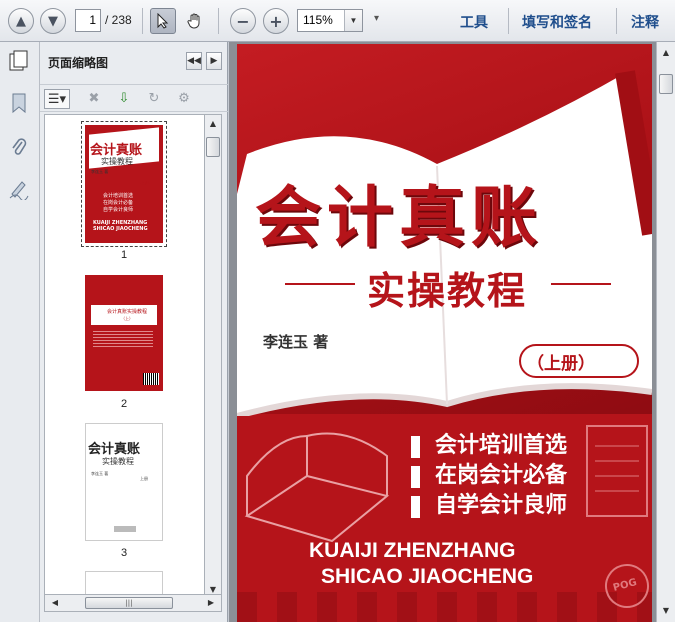 The width and height of the screenshot is (675, 622). I want to click on cursor-arrow-icon, so click(163, 21).